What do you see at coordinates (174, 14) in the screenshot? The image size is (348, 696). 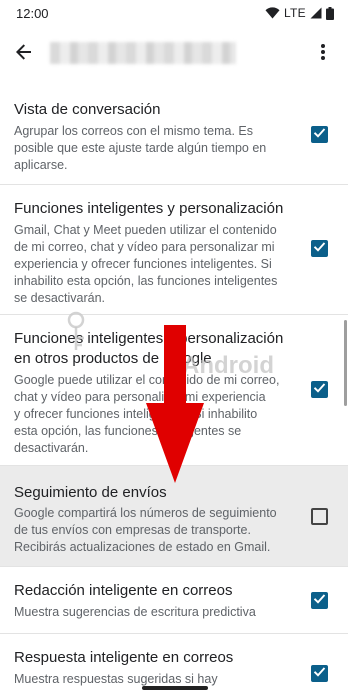 I see `status-bar: 12:00 LTE` at bounding box center [174, 14].